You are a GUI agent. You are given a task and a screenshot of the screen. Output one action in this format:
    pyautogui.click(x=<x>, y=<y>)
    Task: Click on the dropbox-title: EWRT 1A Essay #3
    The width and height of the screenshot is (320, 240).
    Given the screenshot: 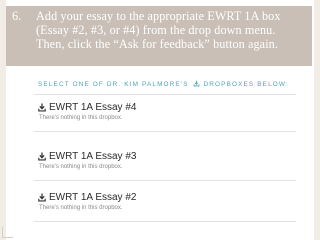 What is the action you would take?
    pyautogui.click(x=92, y=156)
    